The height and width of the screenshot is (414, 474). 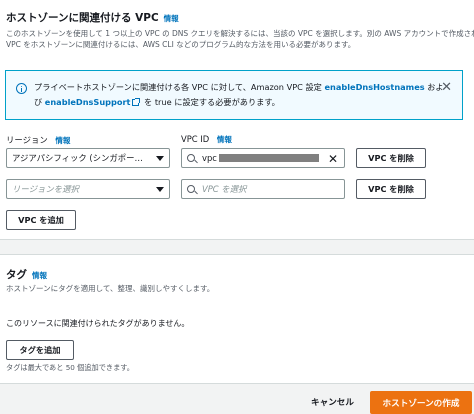 What do you see at coordinates (16, 275) in the screenshot?
I see `tags-section-title: タグ` at bounding box center [16, 275].